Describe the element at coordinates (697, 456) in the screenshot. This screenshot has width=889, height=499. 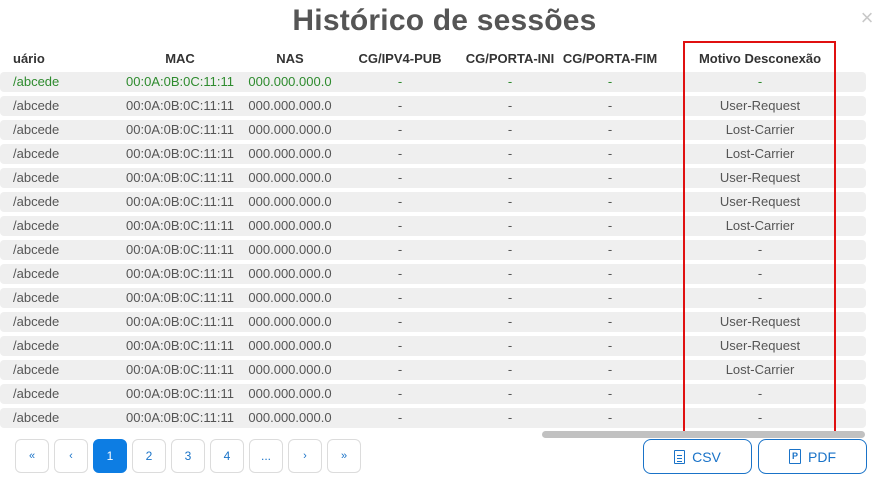
I see `export-csv-button: CSV` at that location.